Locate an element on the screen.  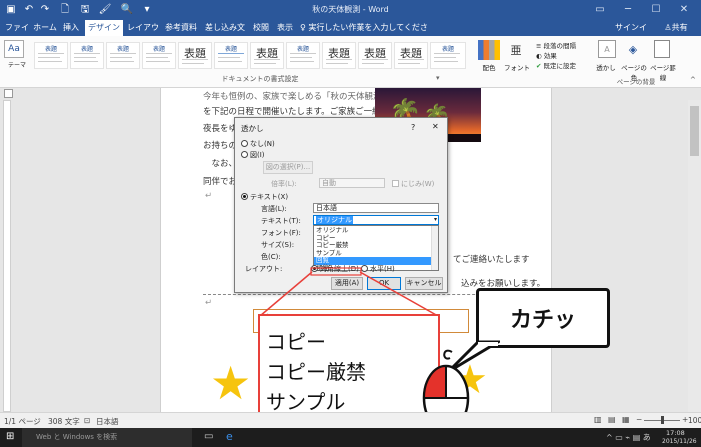
read-mode-icon: ▥ is located at coordinates (598, 419).